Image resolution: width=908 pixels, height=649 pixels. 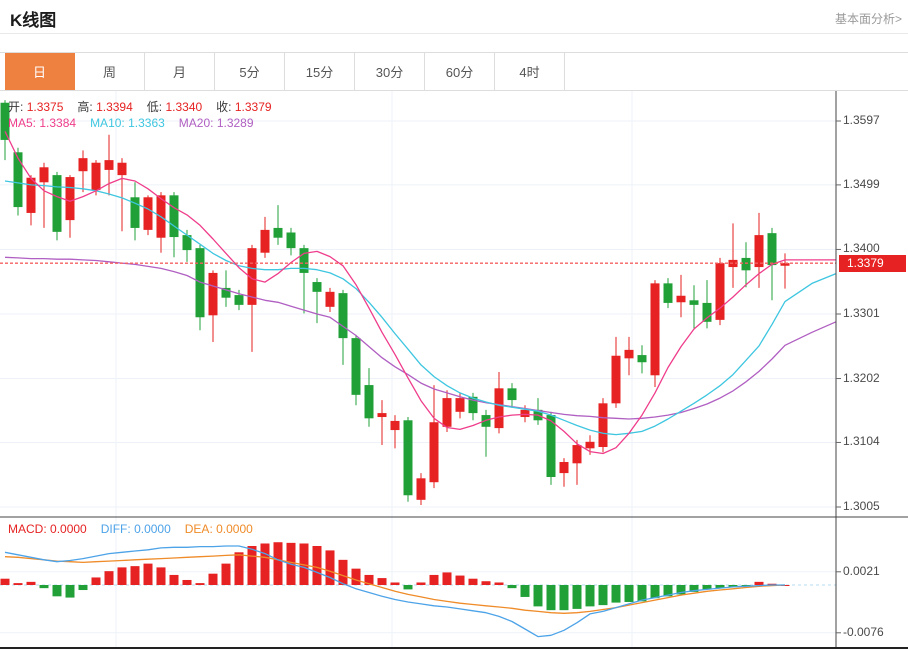 What do you see at coordinates (105, 107) in the screenshot?
I see `high-value: 高: 1.3394` at bounding box center [105, 107].